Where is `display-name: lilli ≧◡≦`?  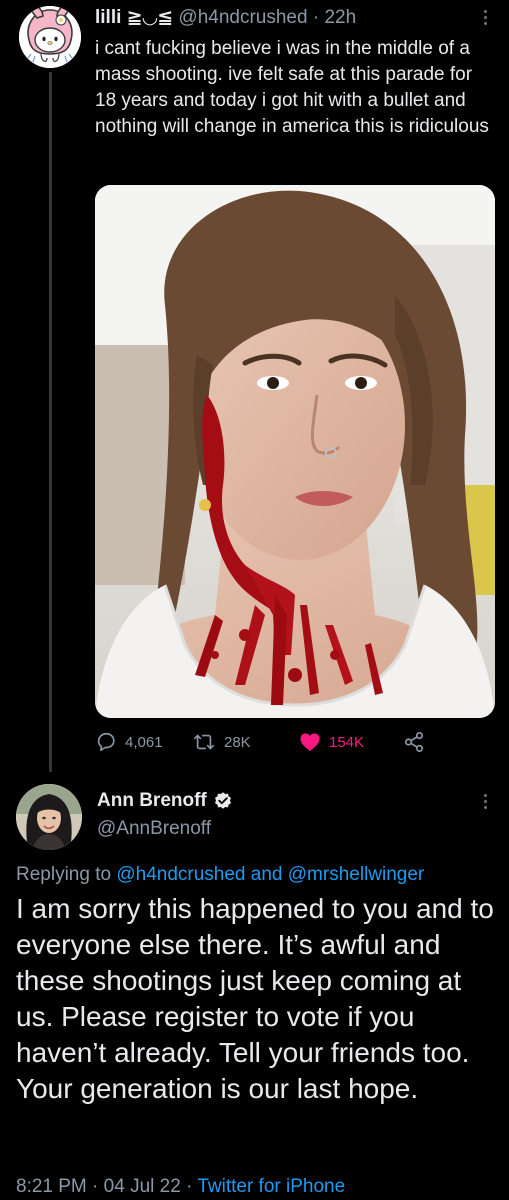
display-name: lilli ≧◡≦ is located at coordinates (134, 17).